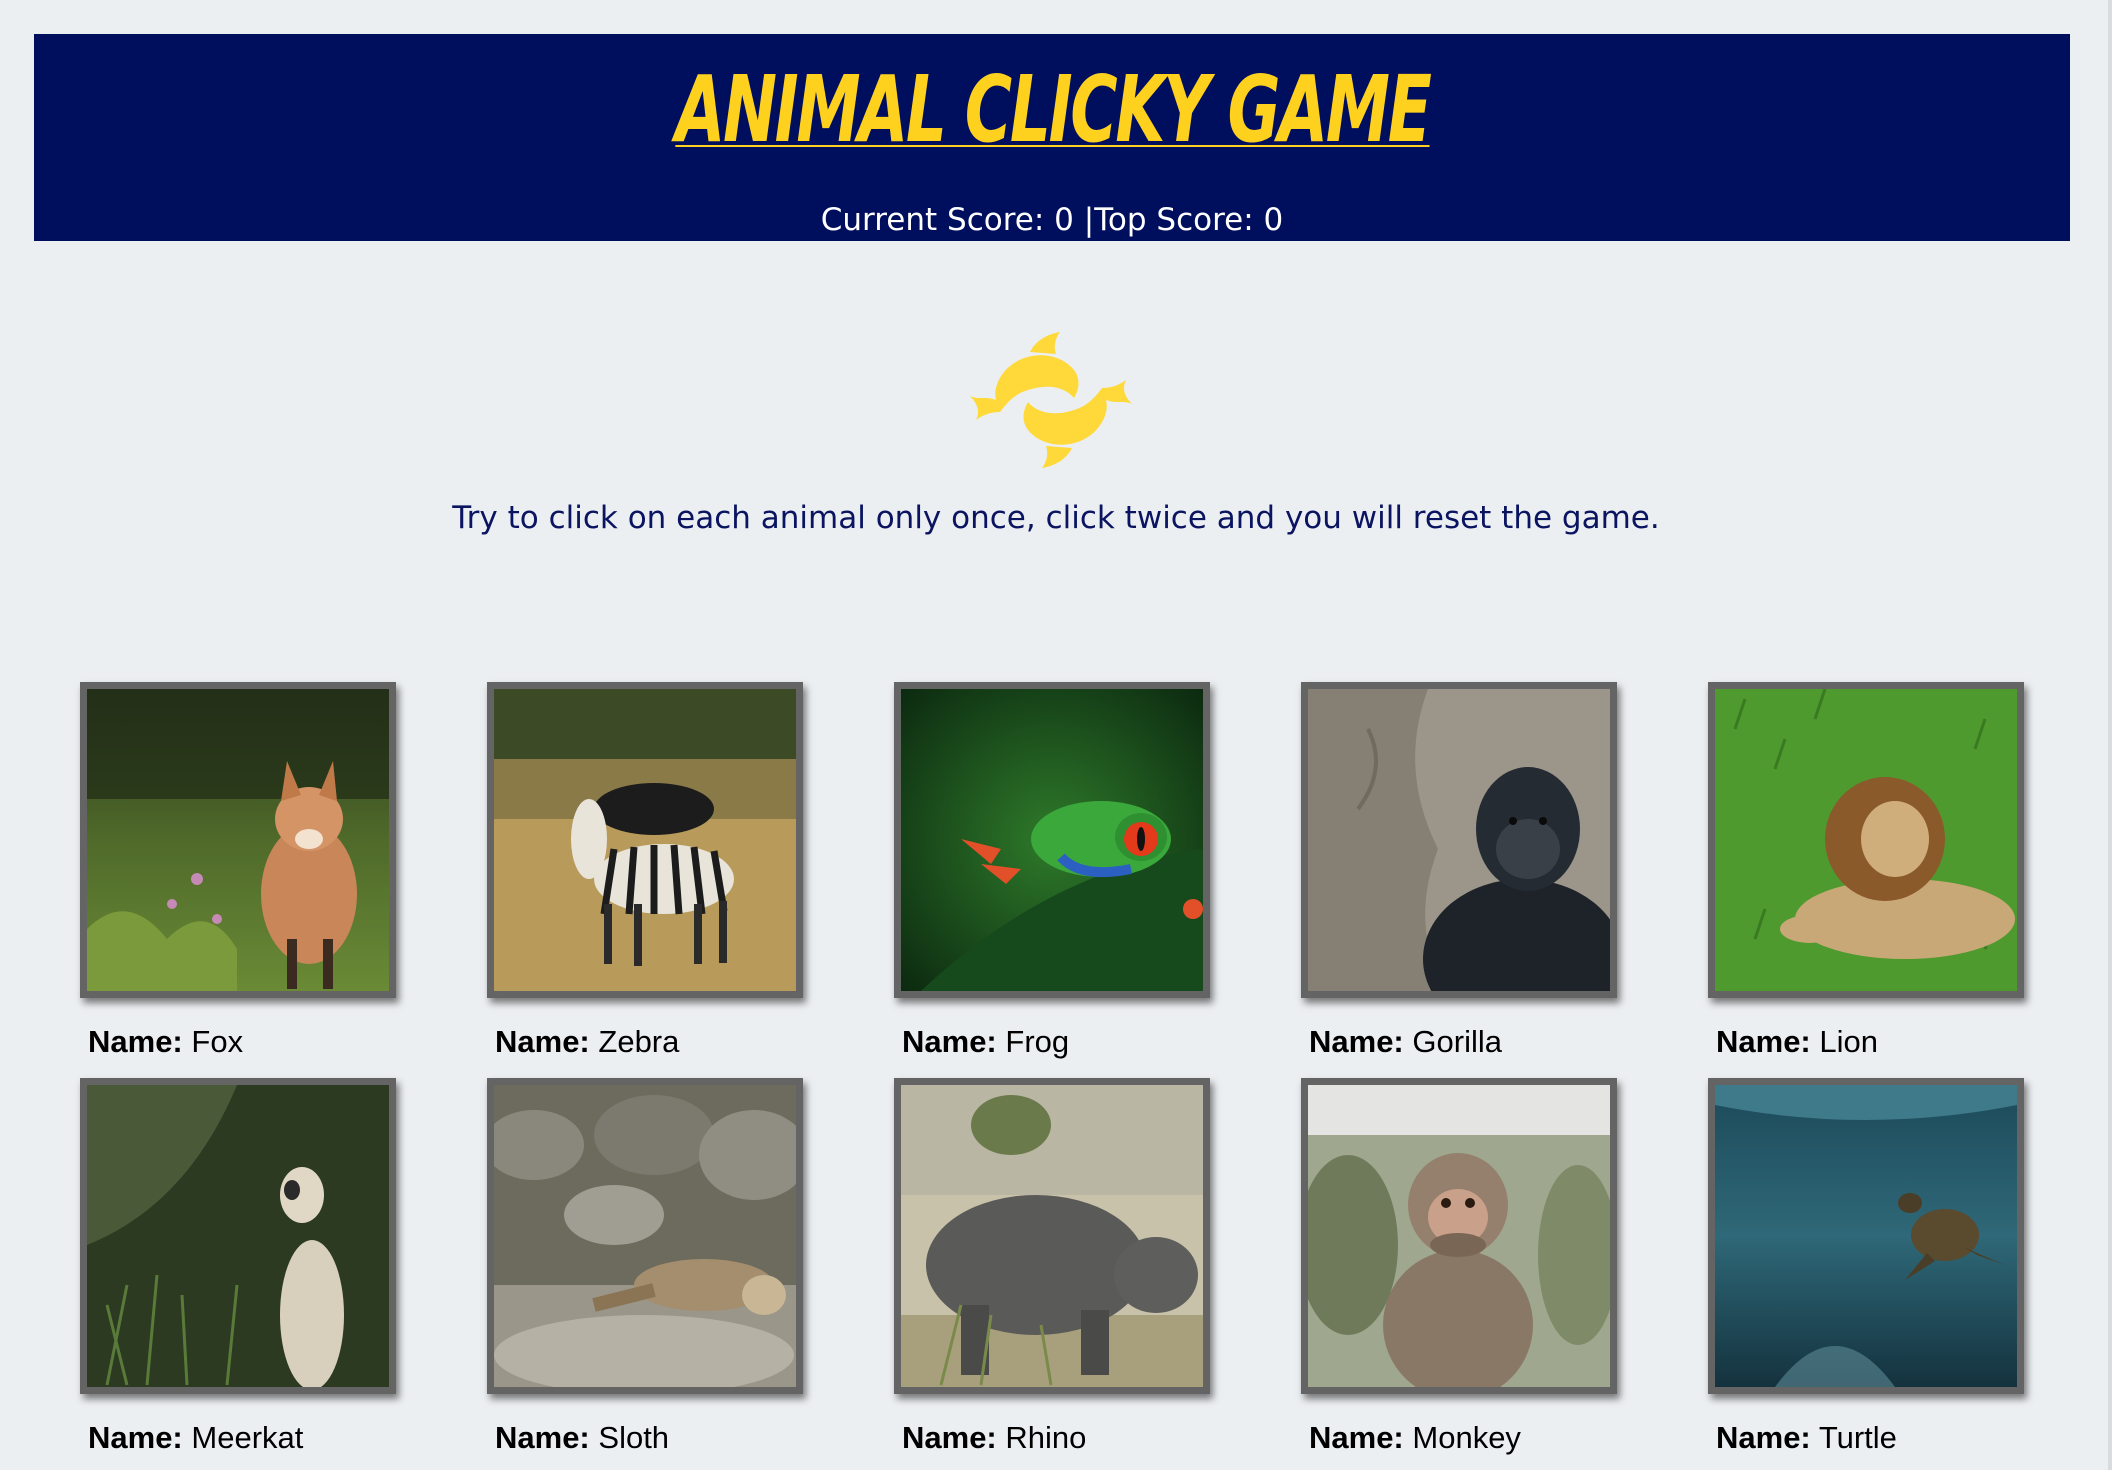  What do you see at coordinates (166, 1041) in the screenshot?
I see `animal-name-label: Name: Fox` at bounding box center [166, 1041].